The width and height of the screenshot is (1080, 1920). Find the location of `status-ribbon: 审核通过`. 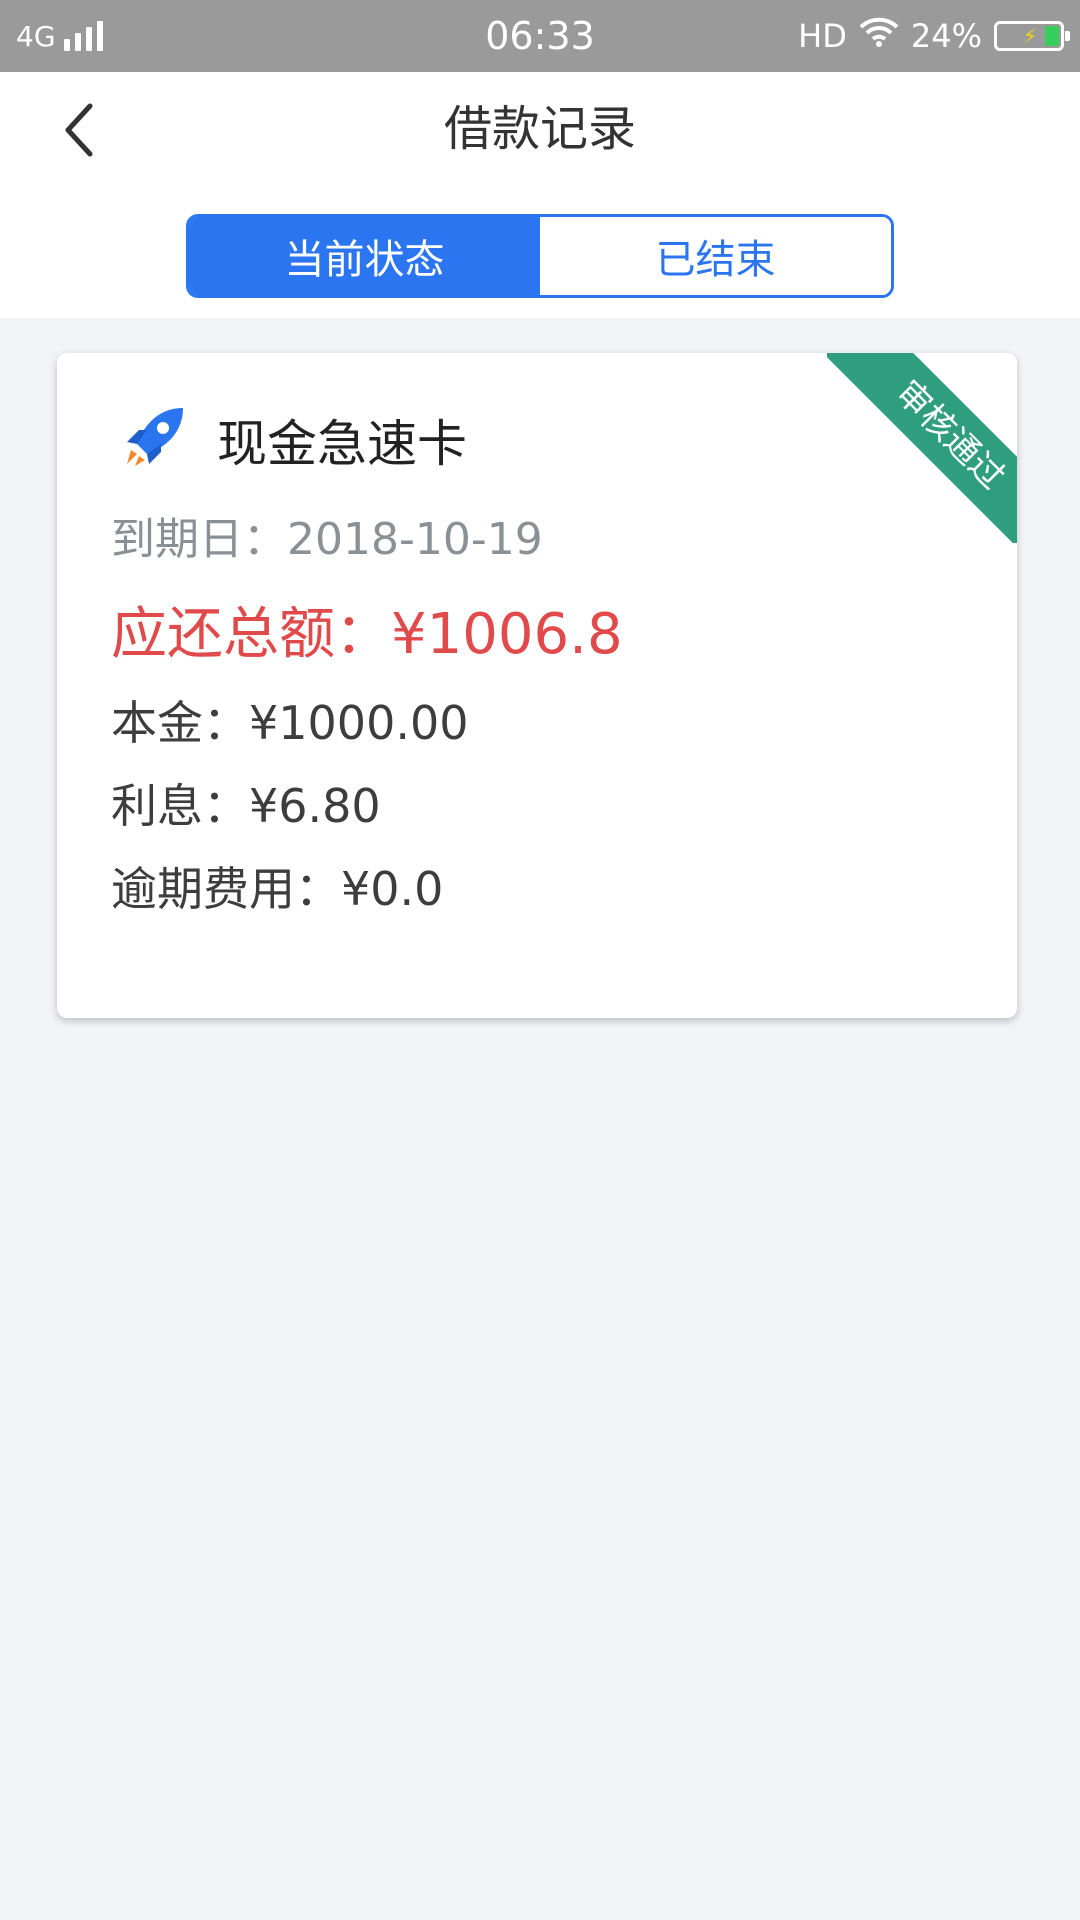

status-ribbon: 审核通过 is located at coordinates (922, 448).